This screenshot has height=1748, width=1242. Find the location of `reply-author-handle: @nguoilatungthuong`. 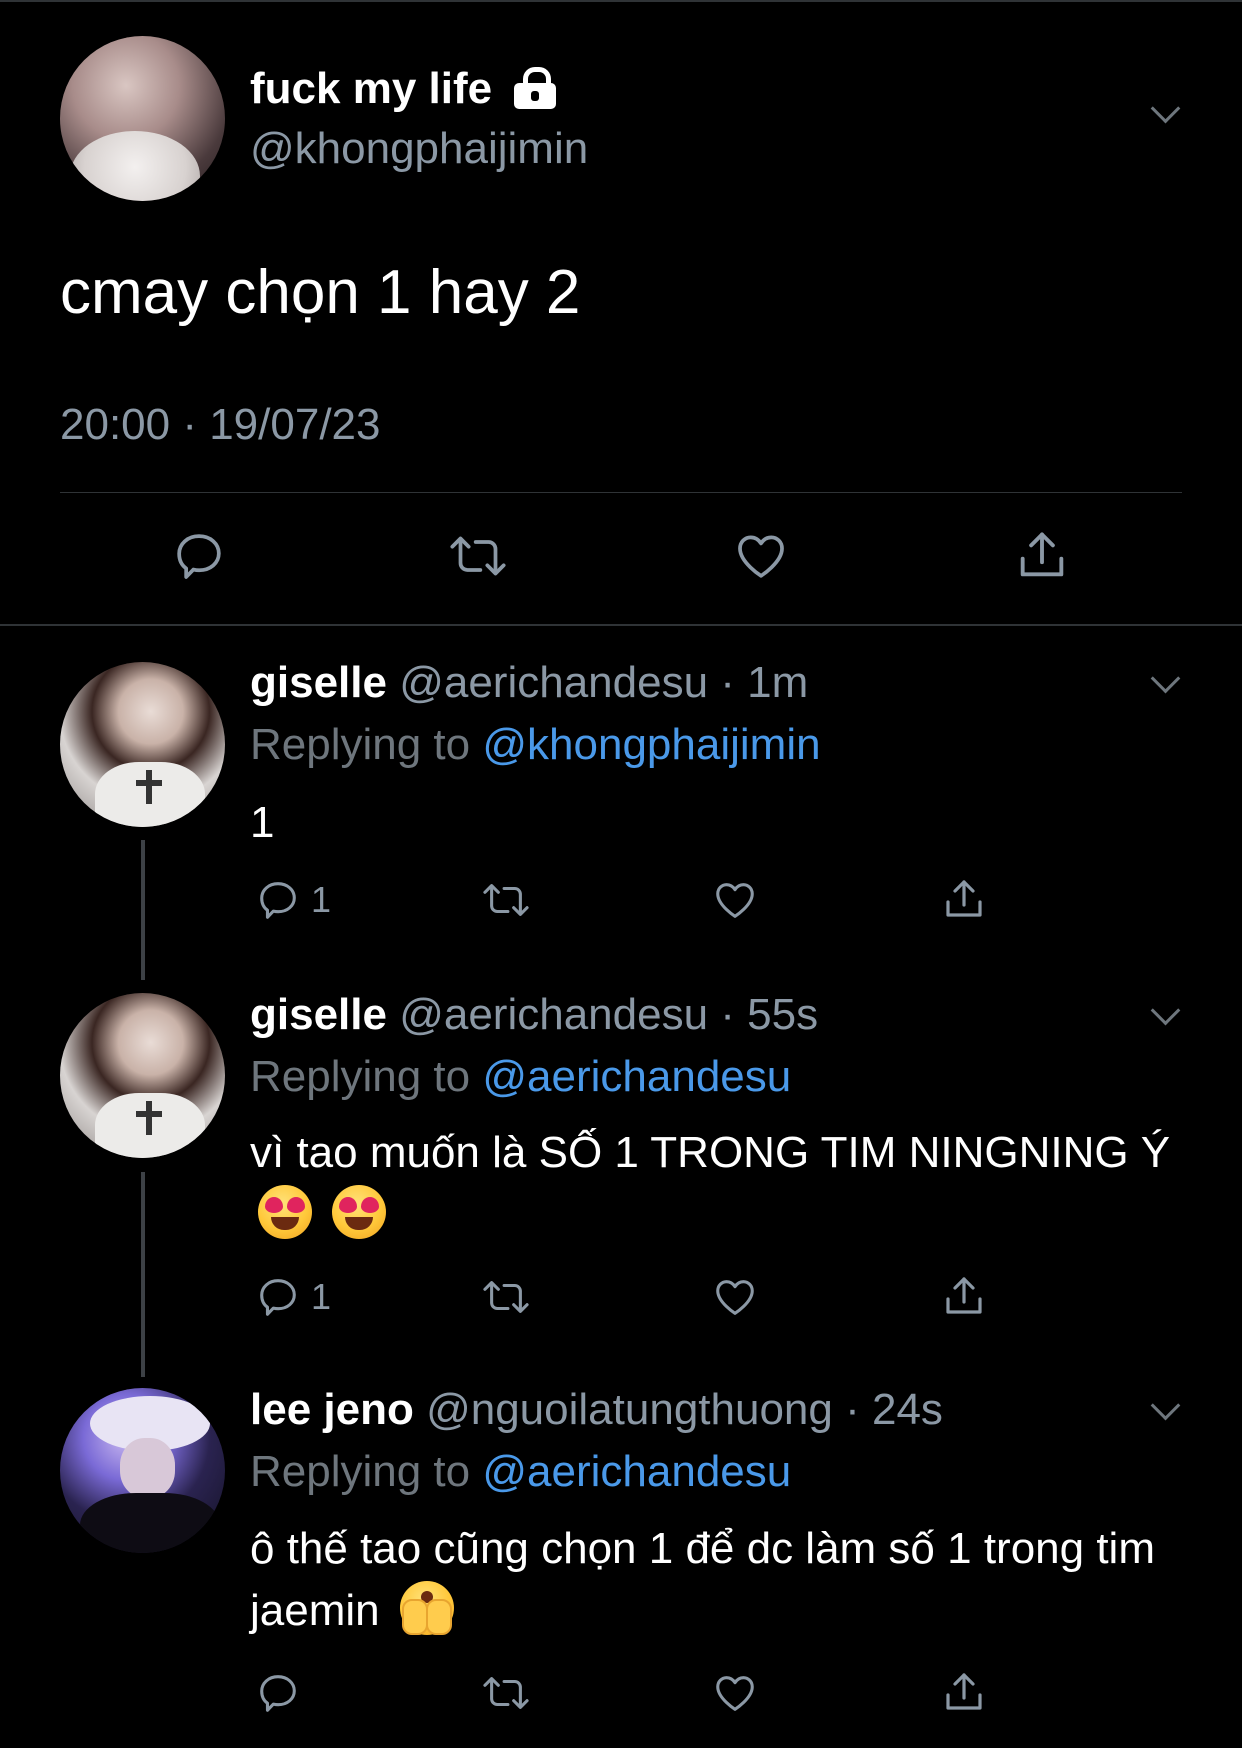

reply-author-handle: @nguoilatungthuong is located at coordinates (629, 1409).